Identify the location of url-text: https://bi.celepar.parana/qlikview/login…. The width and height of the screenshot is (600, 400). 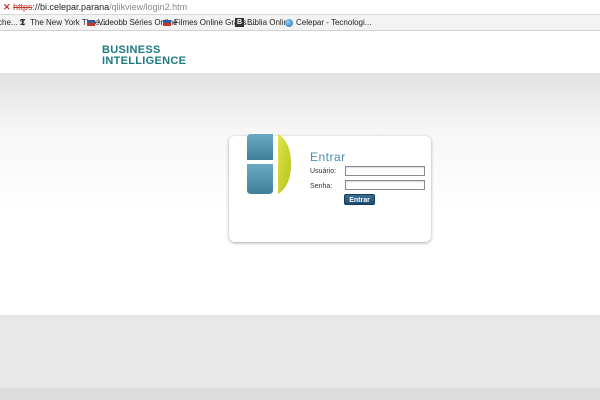
(100, 7).